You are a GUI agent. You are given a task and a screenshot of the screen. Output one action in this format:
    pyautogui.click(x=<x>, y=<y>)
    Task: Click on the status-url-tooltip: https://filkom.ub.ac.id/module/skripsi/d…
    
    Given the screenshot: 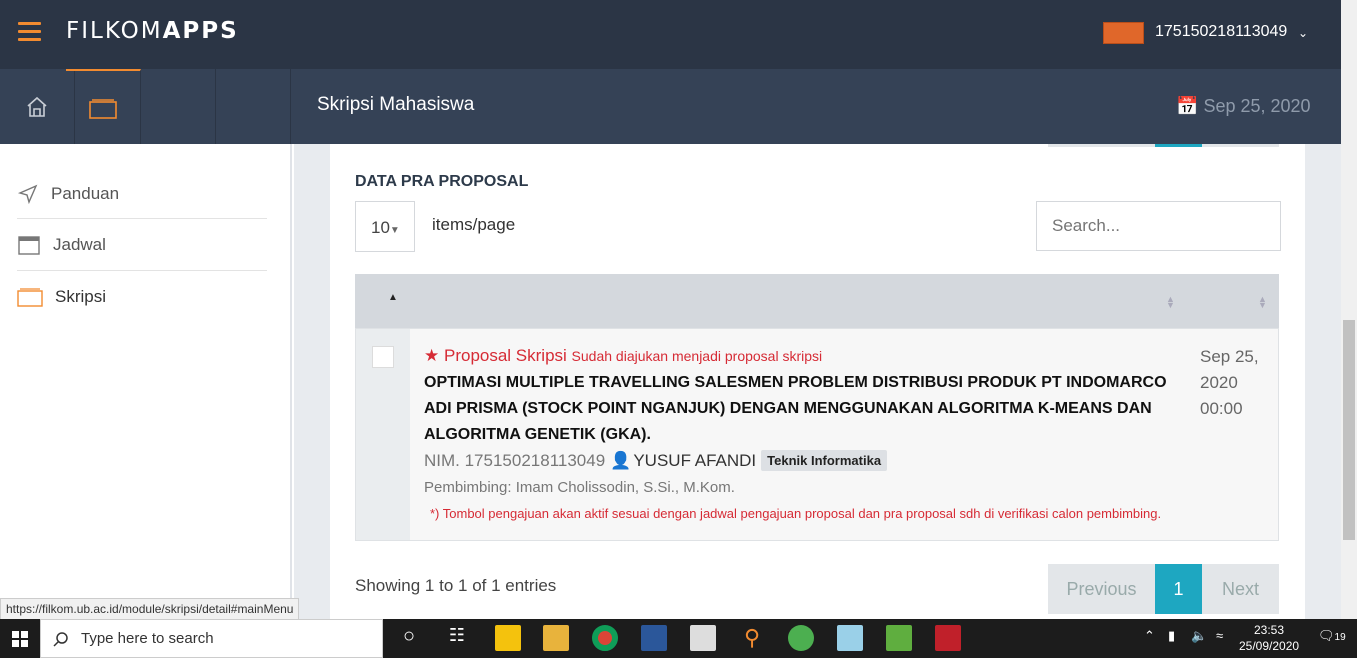 What is the action you would take?
    pyautogui.click(x=150, y=609)
    